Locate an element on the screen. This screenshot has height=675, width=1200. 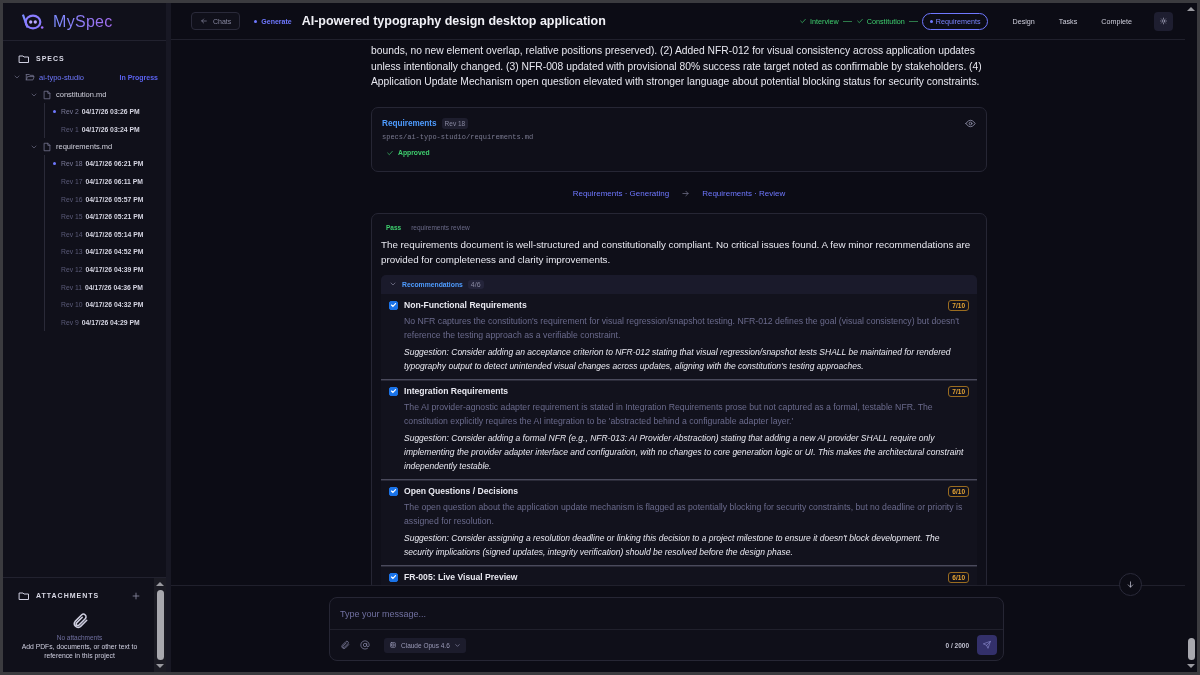
phase-label: Requirements · Generating is located at coordinates (621, 193).